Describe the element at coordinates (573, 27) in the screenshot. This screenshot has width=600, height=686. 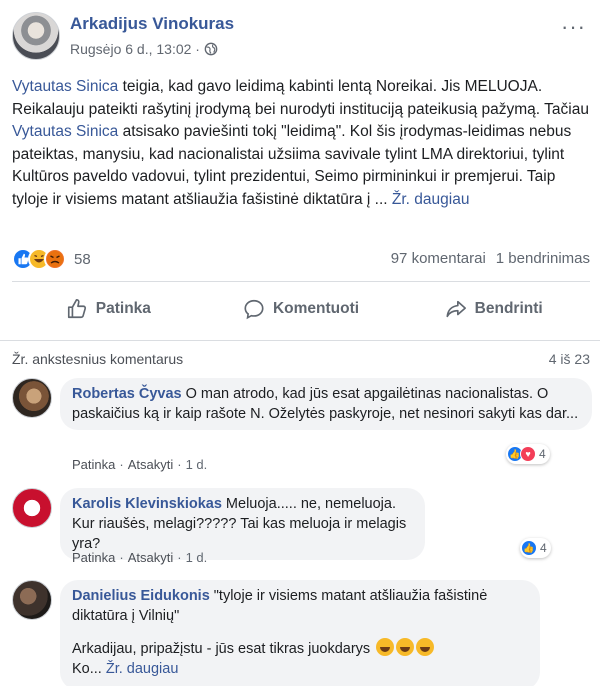
I see `more-options-icon: ···` at that location.